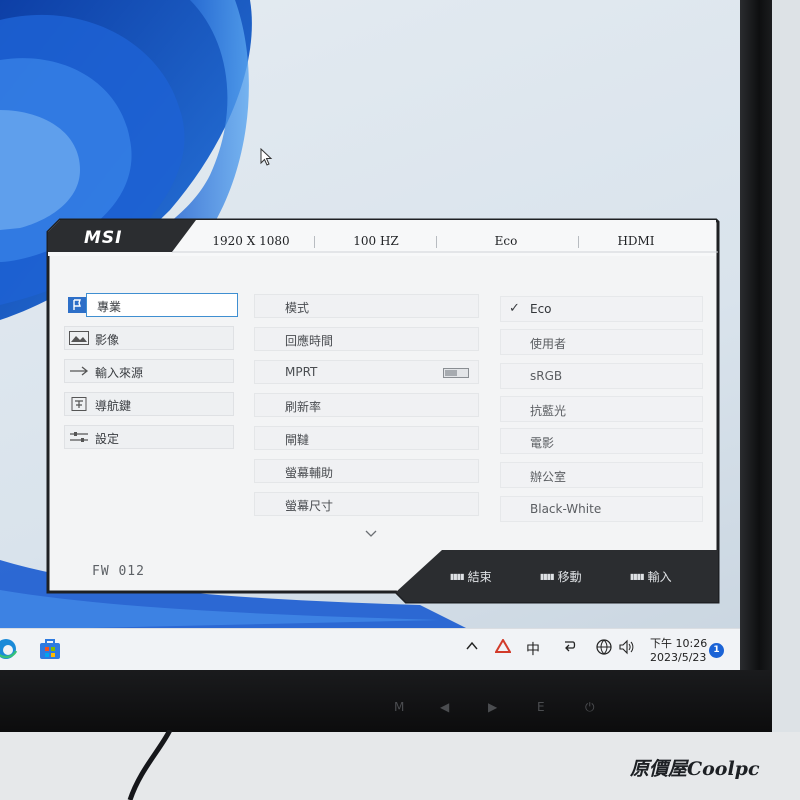 This screenshot has width=800, height=800. I want to click on mode-srgb: sRGB, so click(601, 376).